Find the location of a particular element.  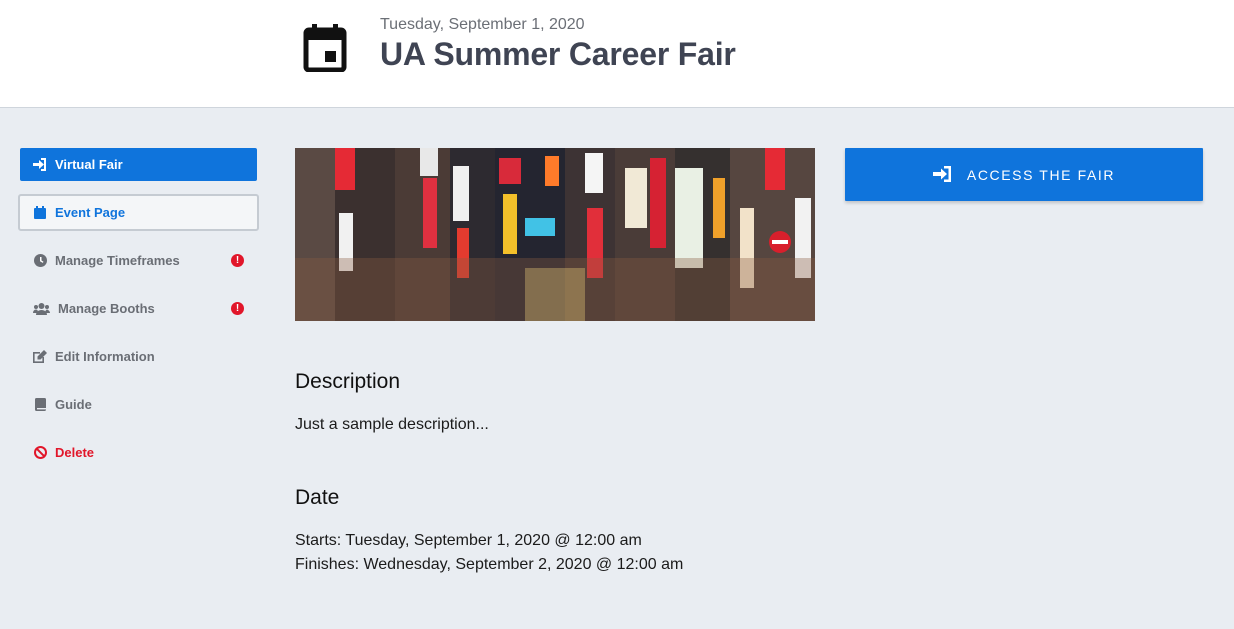

sidebar-item-label: Manage Booths is located at coordinates (106, 308).